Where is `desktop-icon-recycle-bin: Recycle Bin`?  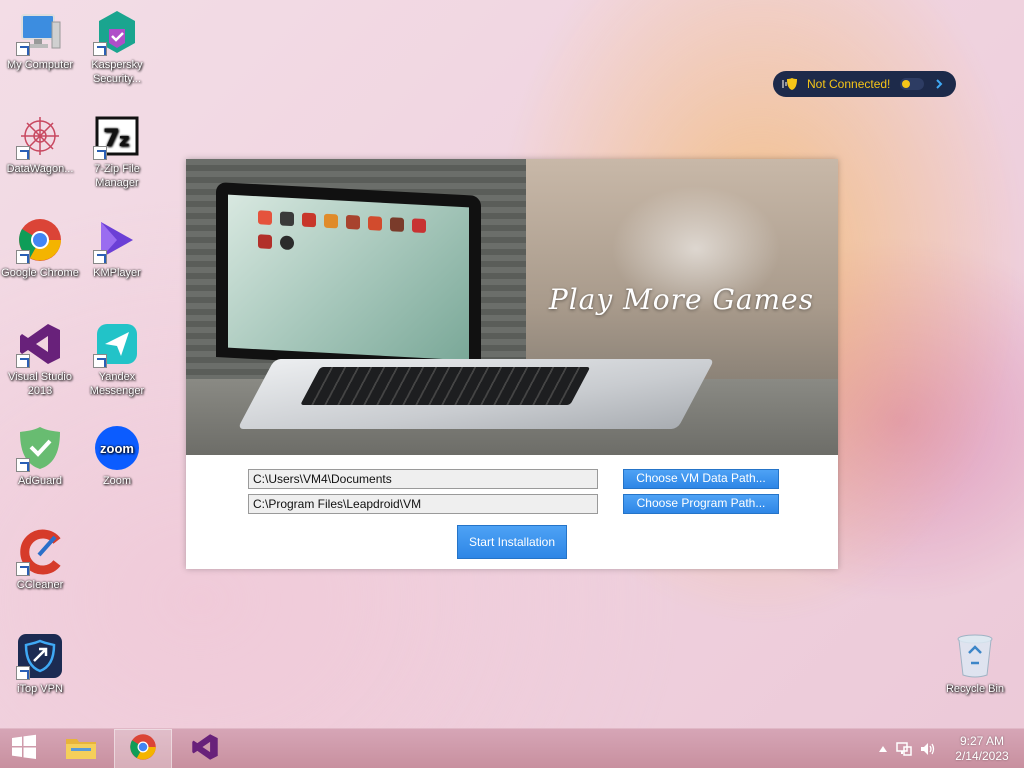
desktop-icon-recycle-bin: Recycle Bin is located at coordinates (975, 664).